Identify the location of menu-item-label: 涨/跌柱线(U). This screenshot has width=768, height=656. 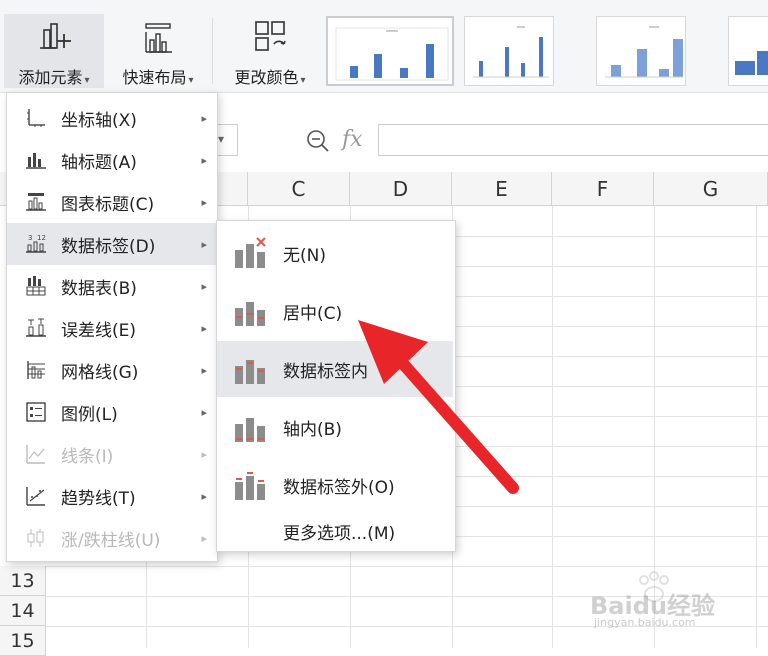
(111, 540).